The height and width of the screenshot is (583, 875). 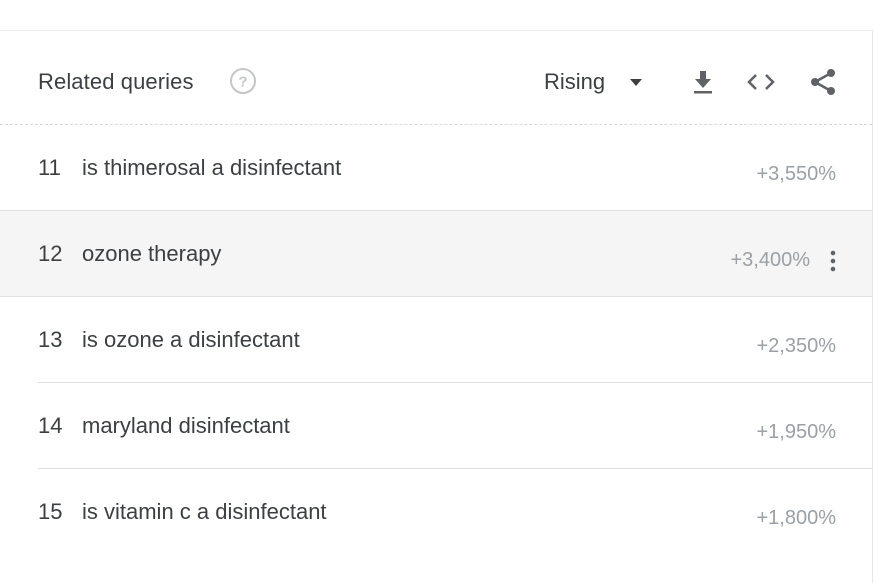 I want to click on row-query: is thimerosal a disinfectant, so click(x=211, y=168).